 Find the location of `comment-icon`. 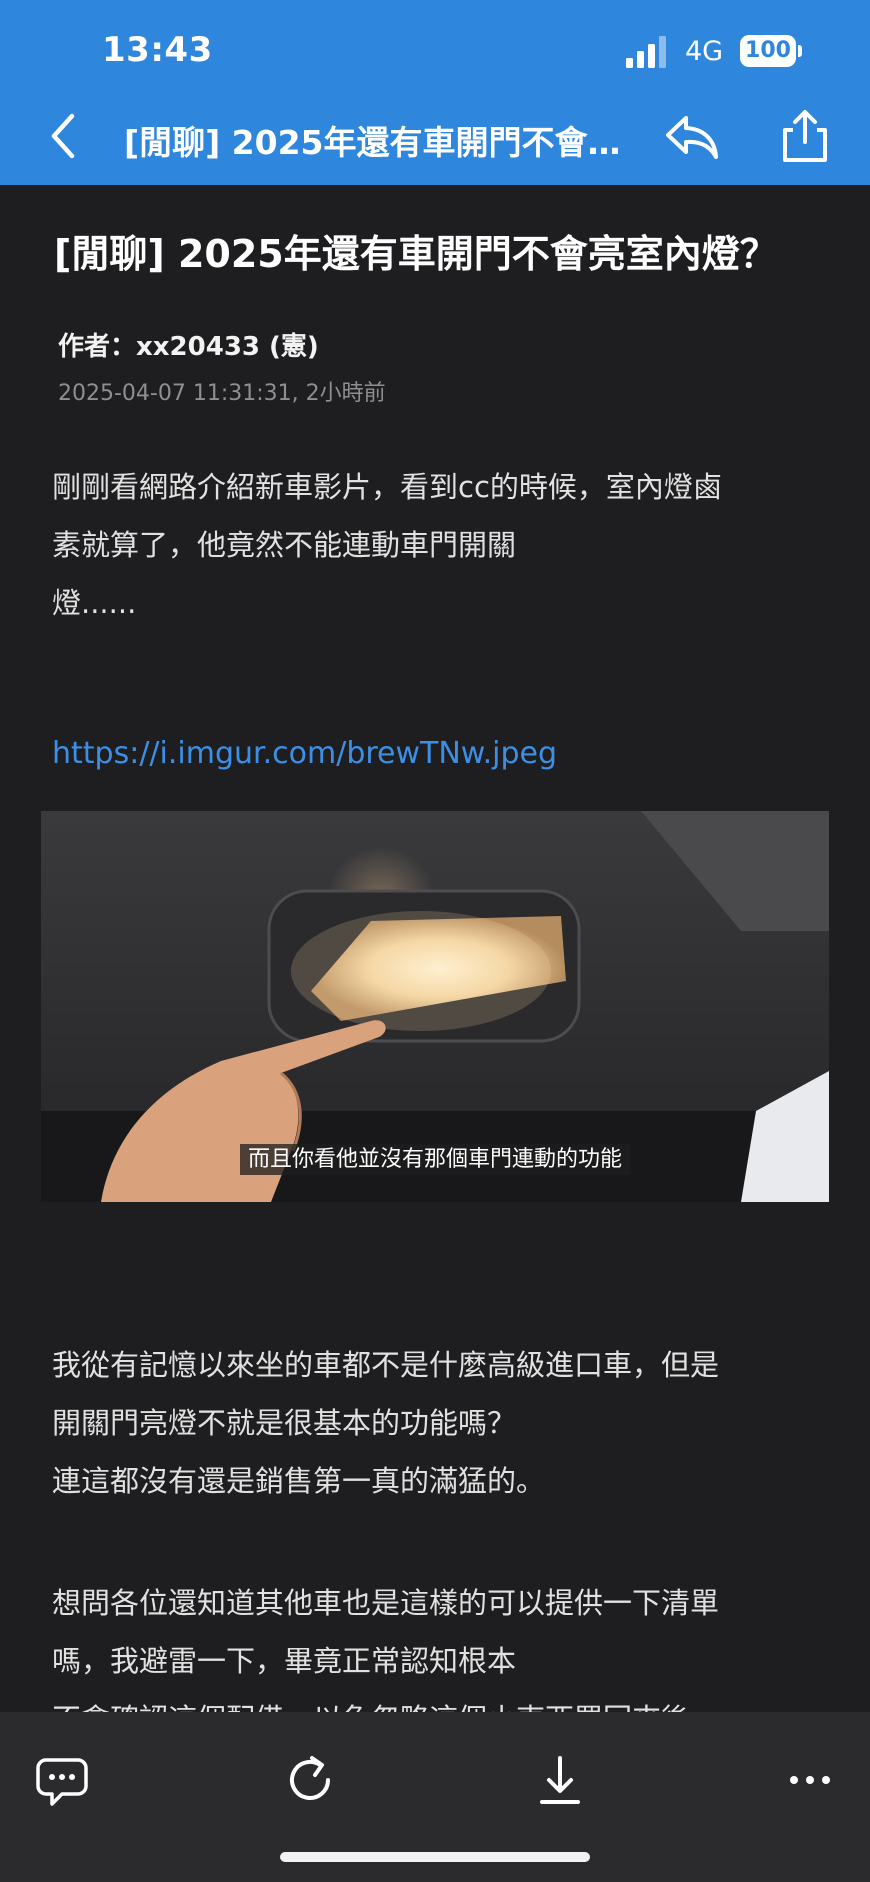

comment-icon is located at coordinates (62, 1780).